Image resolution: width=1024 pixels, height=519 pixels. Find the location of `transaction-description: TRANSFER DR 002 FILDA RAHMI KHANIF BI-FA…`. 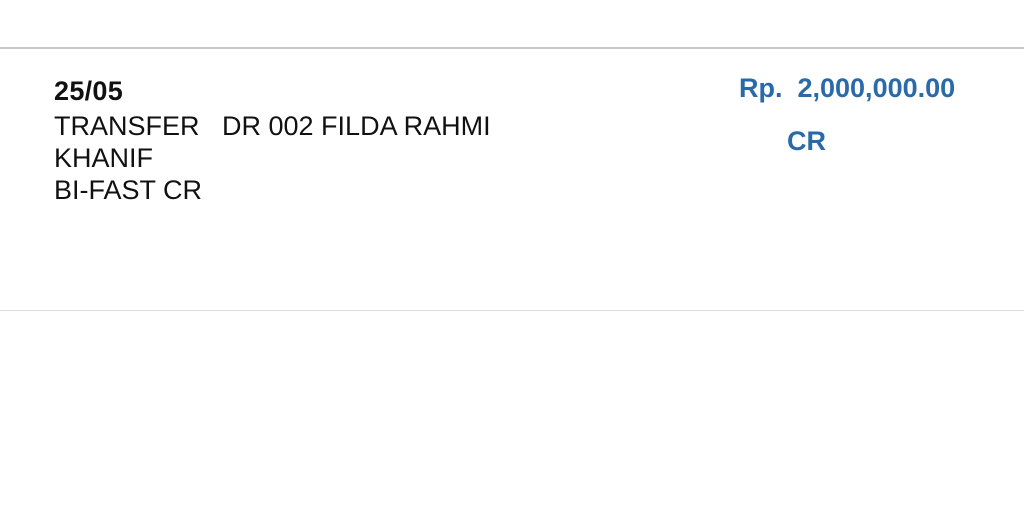

transaction-description: TRANSFER DR 002 FILDA RAHMI KHANIF BI-FA… is located at coordinates (334, 158).